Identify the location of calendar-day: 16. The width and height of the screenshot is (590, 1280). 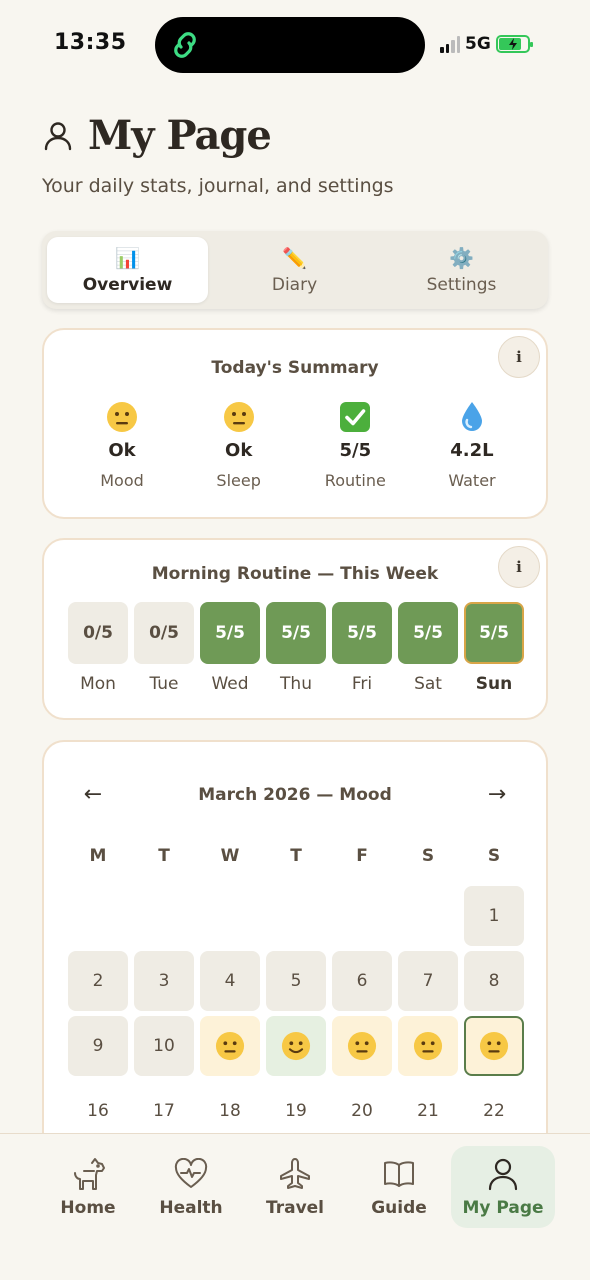
(98, 1111).